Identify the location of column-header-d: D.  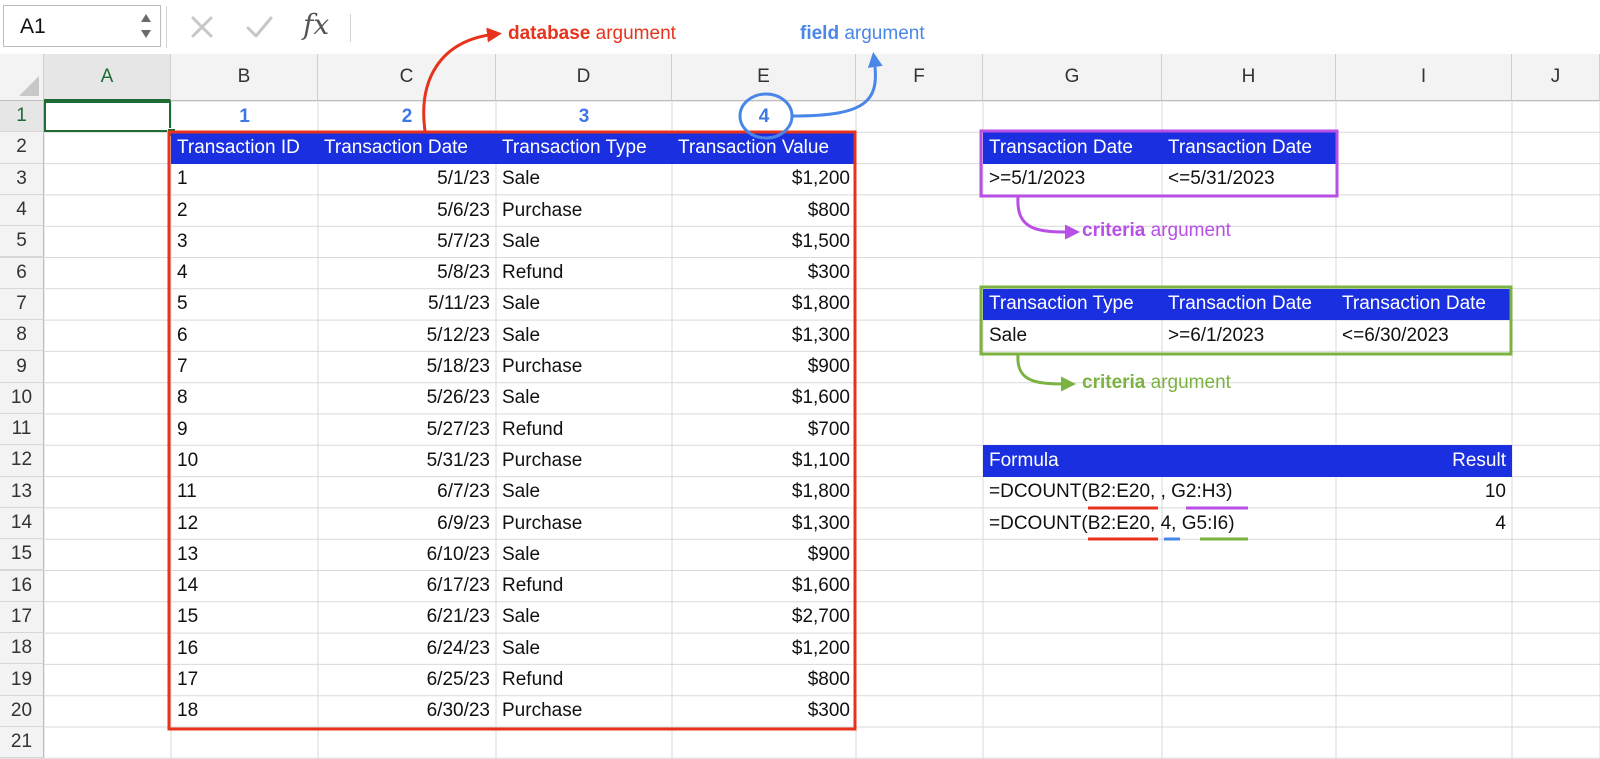
(584, 77).